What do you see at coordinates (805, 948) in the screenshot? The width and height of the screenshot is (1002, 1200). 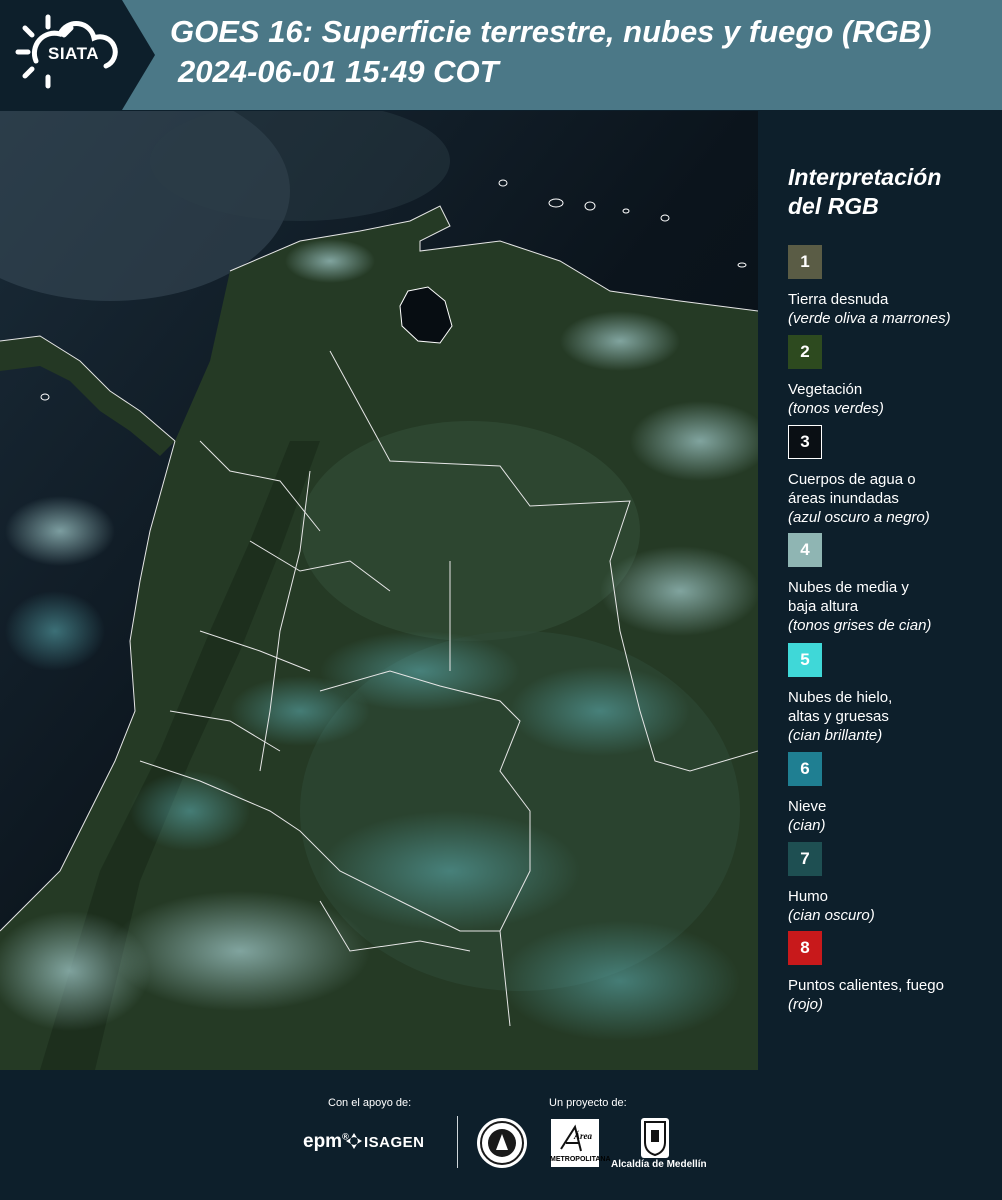 I see `legend-swatch: 8` at bounding box center [805, 948].